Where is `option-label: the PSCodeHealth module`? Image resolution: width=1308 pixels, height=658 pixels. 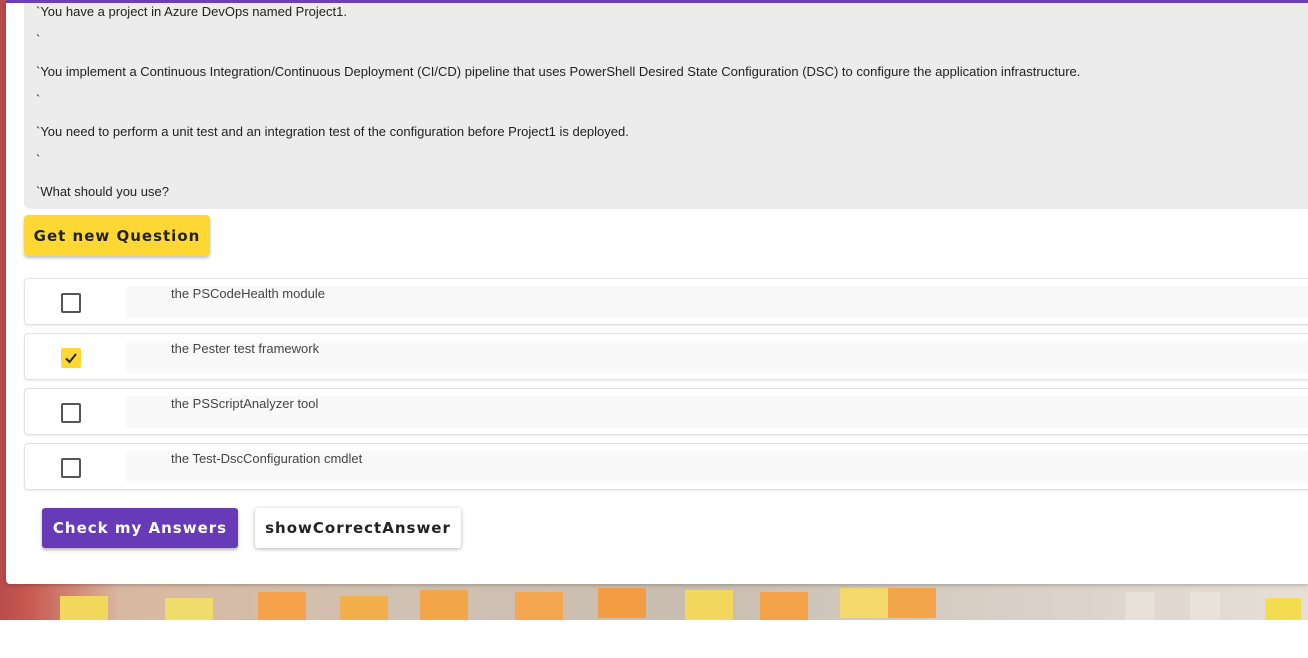
option-label: the PSCodeHealth module is located at coordinates (248, 293).